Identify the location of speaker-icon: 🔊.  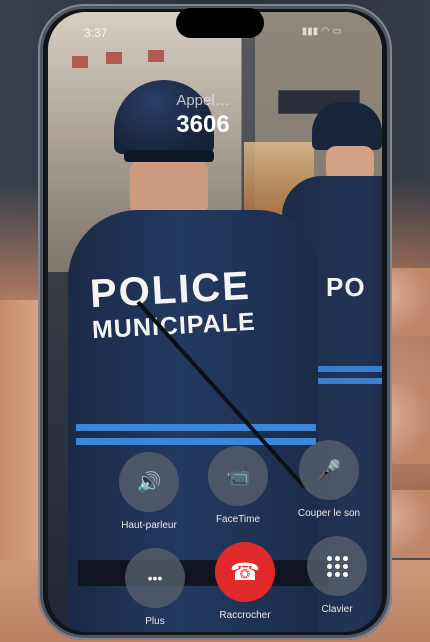
(149, 482).